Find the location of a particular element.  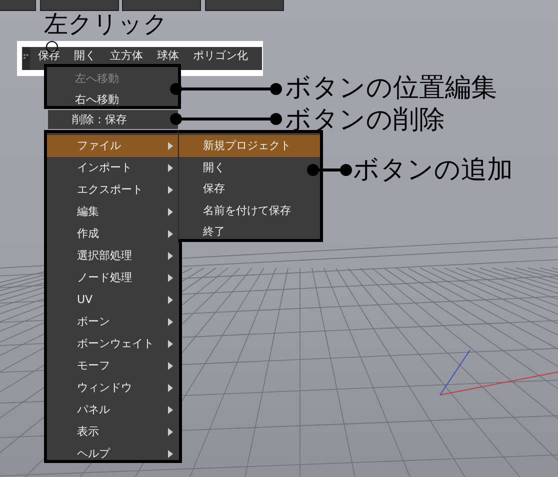

callout-label: ボタンの削除 is located at coordinates (365, 120).